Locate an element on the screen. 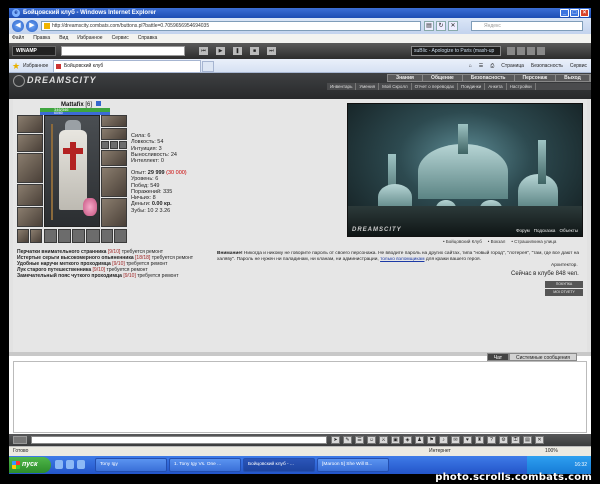 This screenshot has height=484, width=600. scene-help: Подсказка is located at coordinates (545, 230).